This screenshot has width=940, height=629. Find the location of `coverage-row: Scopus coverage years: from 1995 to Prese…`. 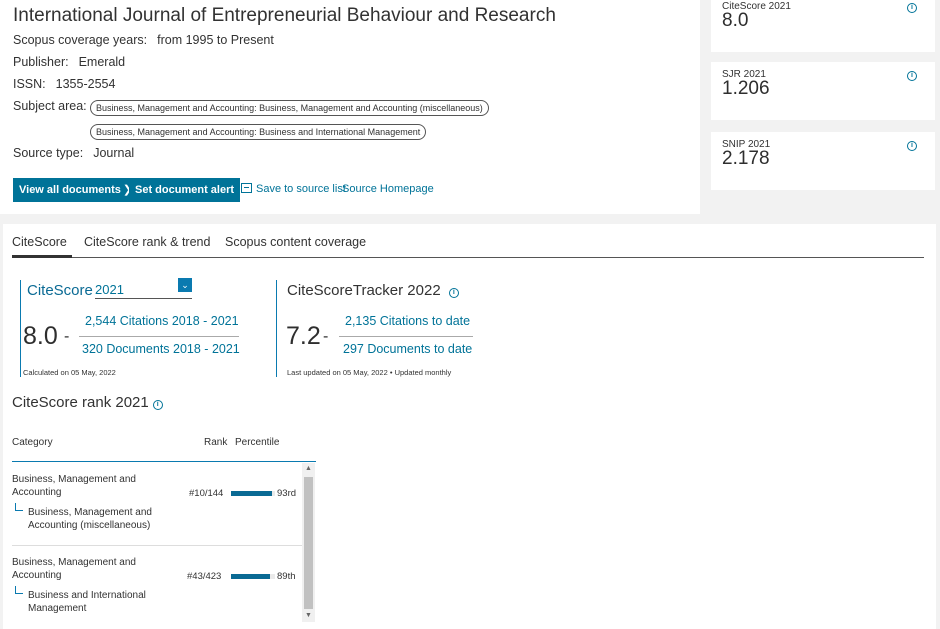

coverage-row: Scopus coverage years: from 1995 to Prese… is located at coordinates (143, 40).